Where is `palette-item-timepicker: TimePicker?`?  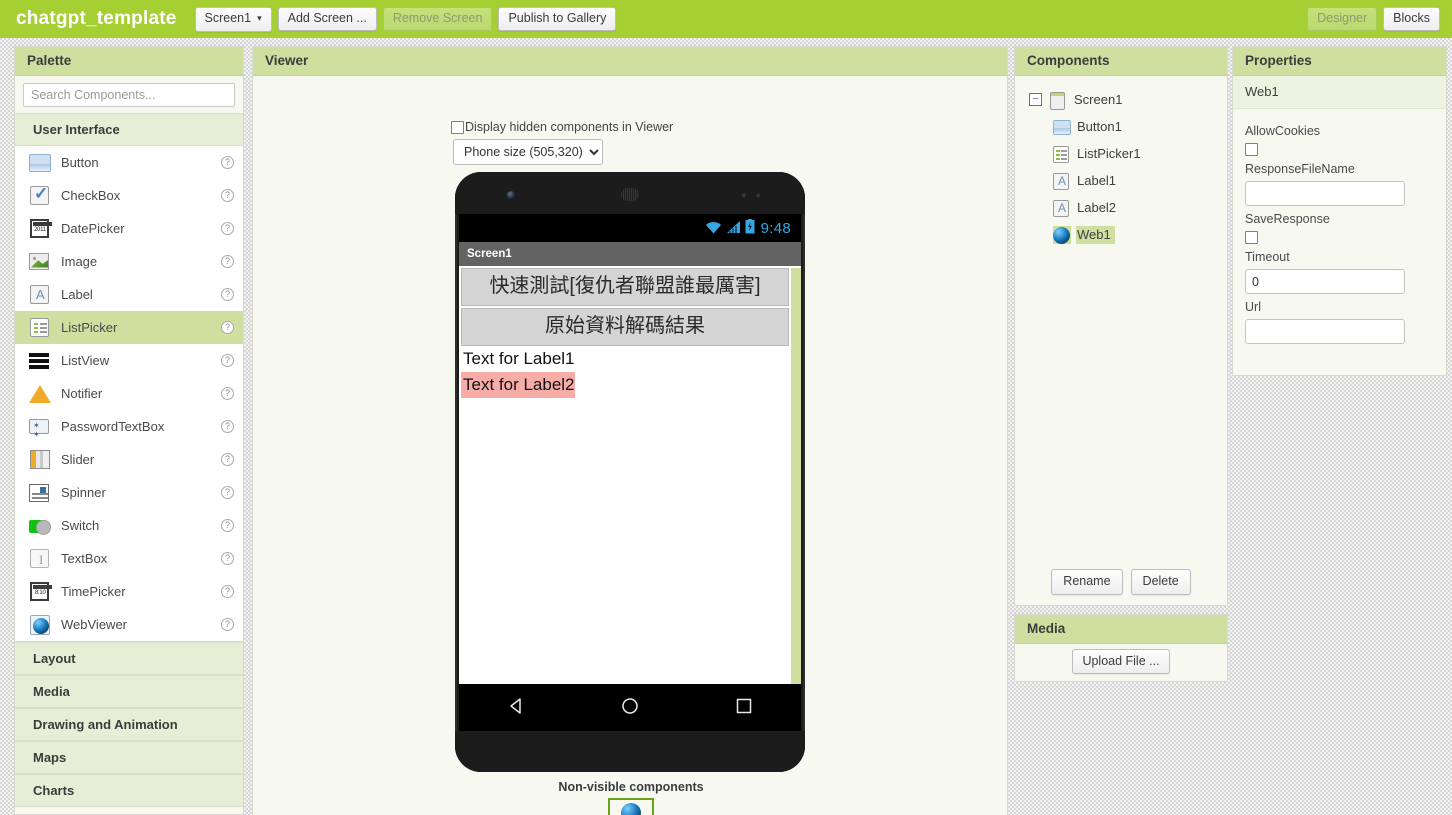
palette-item-timepicker: TimePicker? is located at coordinates (129, 591).